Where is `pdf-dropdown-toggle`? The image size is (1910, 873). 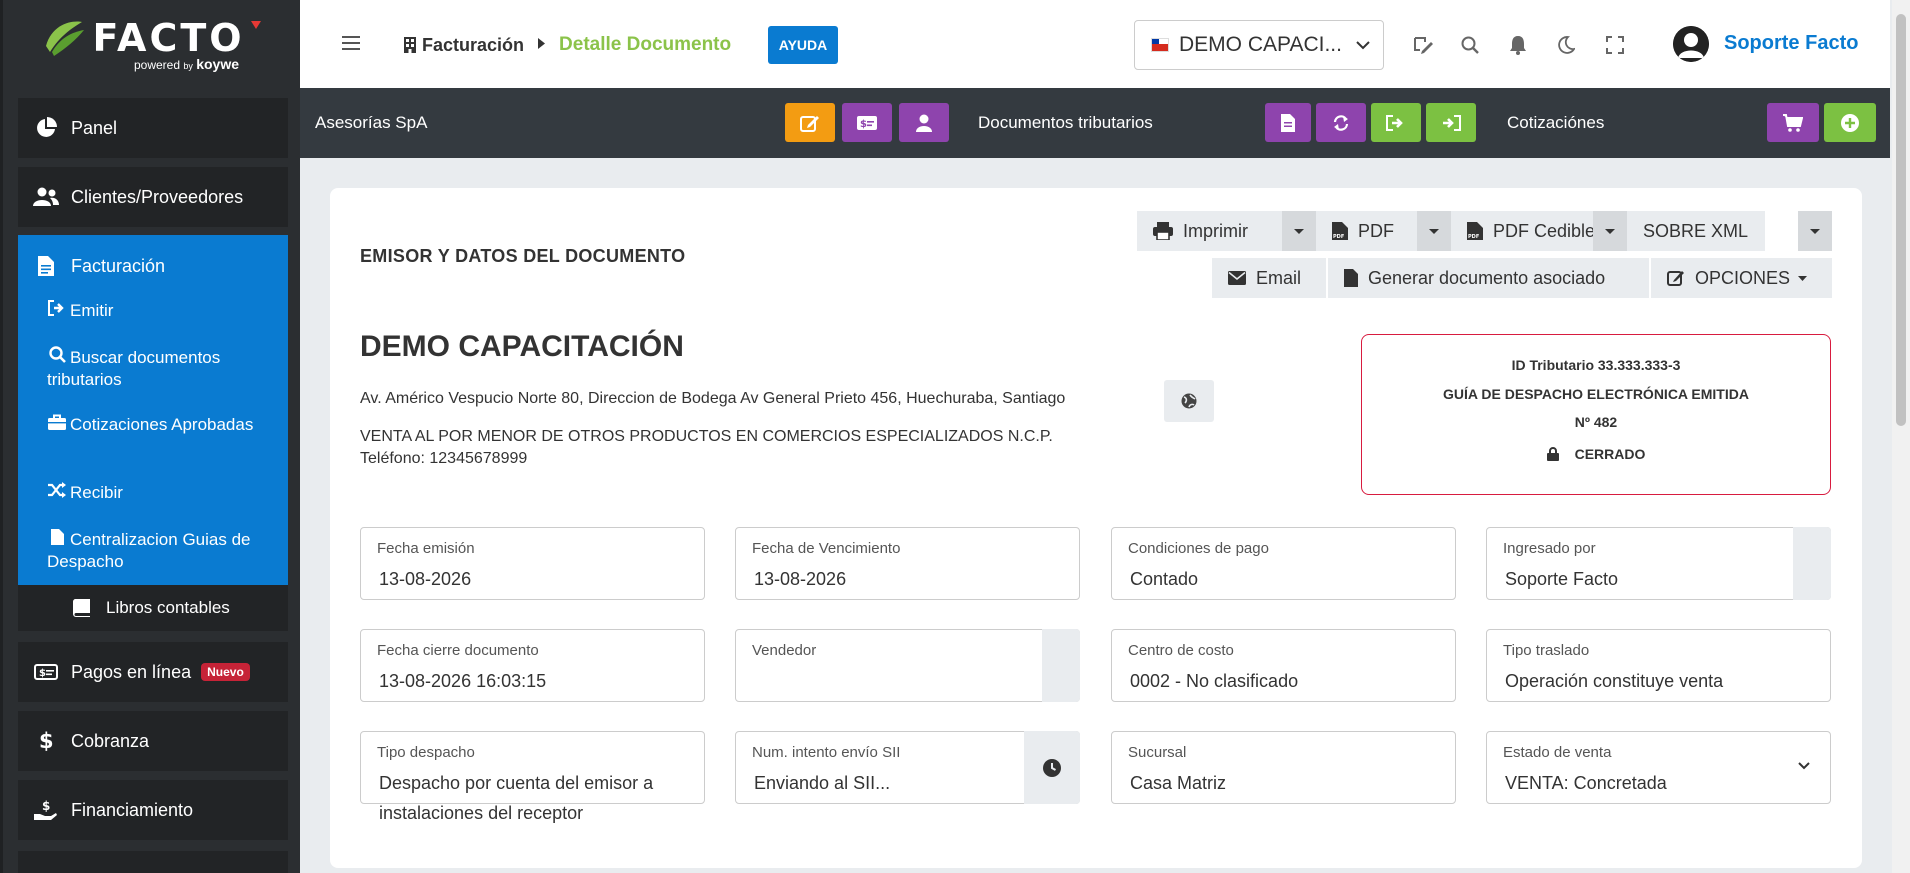
pdf-dropdown-toggle is located at coordinates (1434, 231).